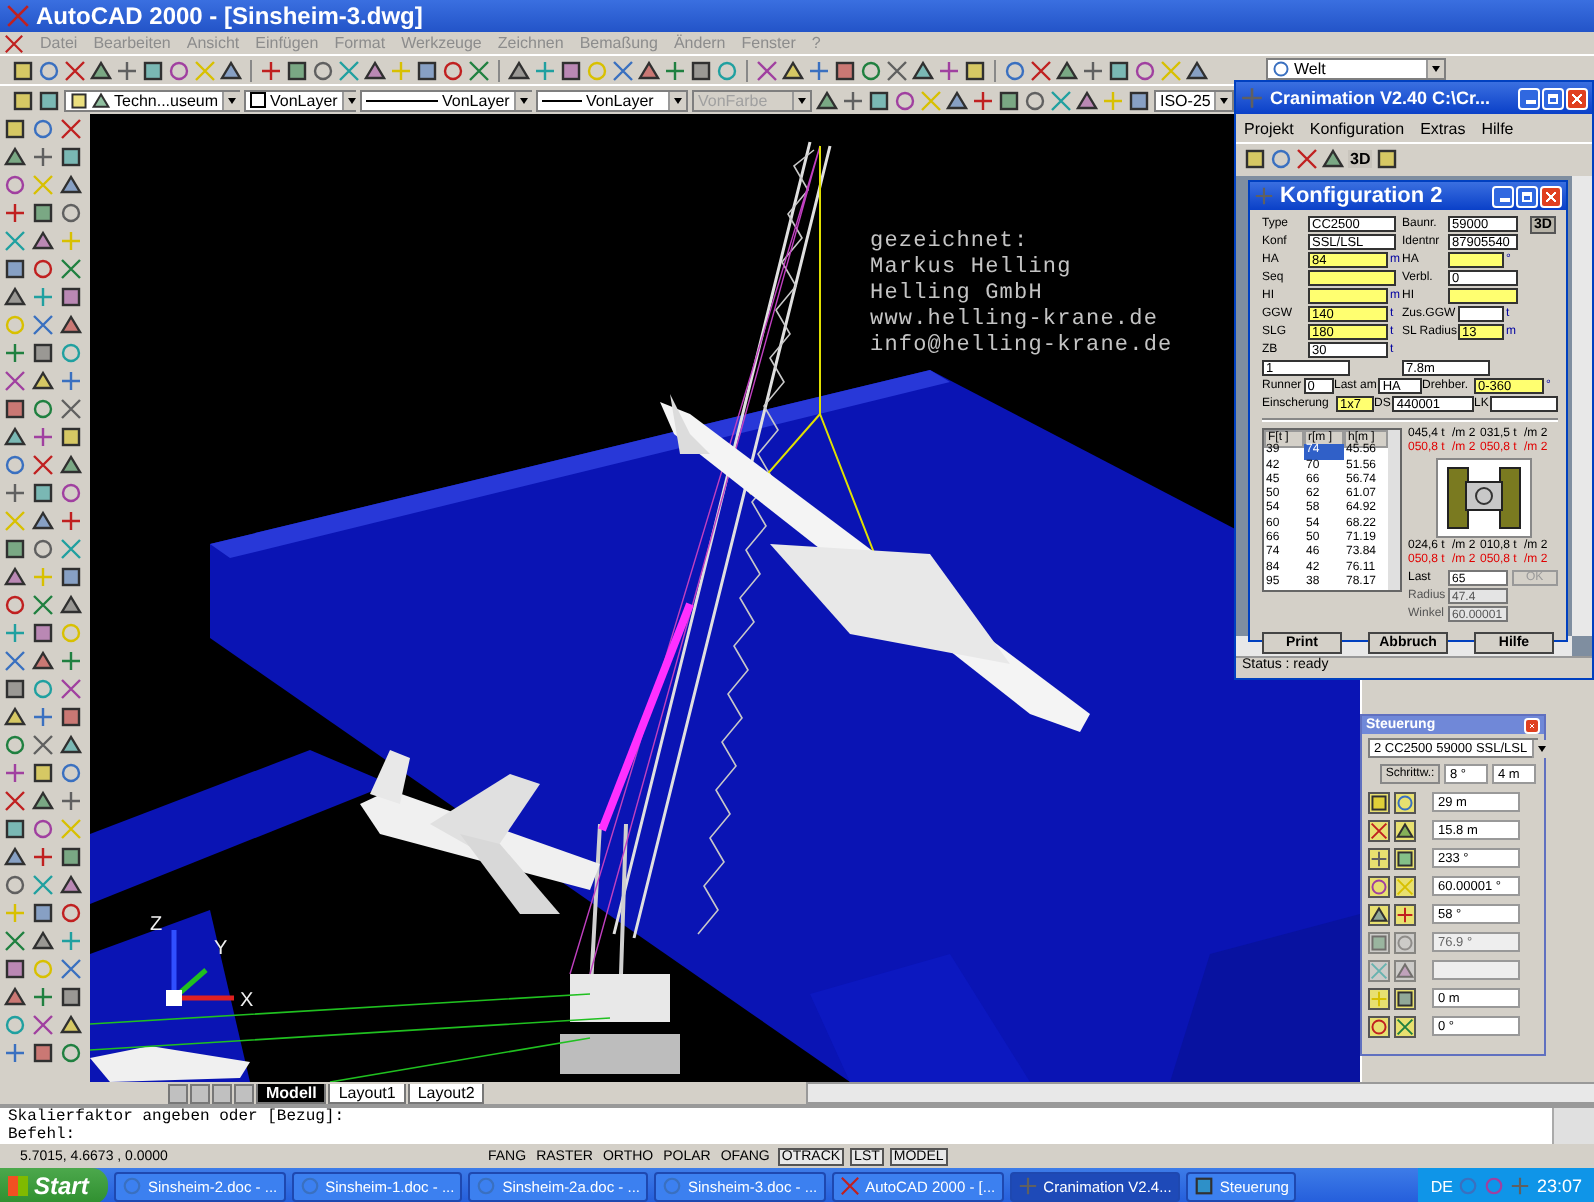 The height and width of the screenshot is (1202, 1594). I want to click on horizontal-scrollbar, so click(1200, 1093).